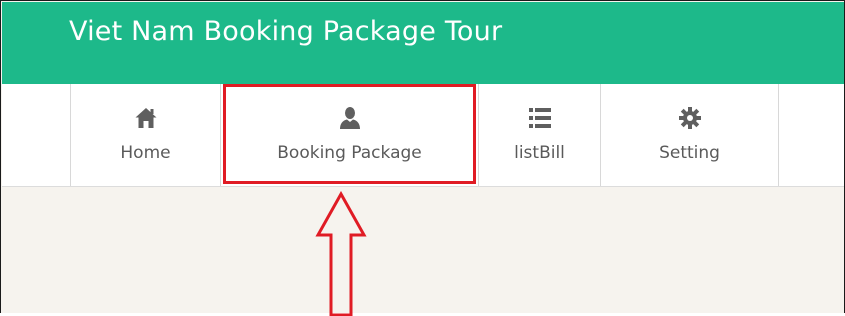  What do you see at coordinates (349, 134) in the screenshot?
I see `highlight-box` at bounding box center [349, 134].